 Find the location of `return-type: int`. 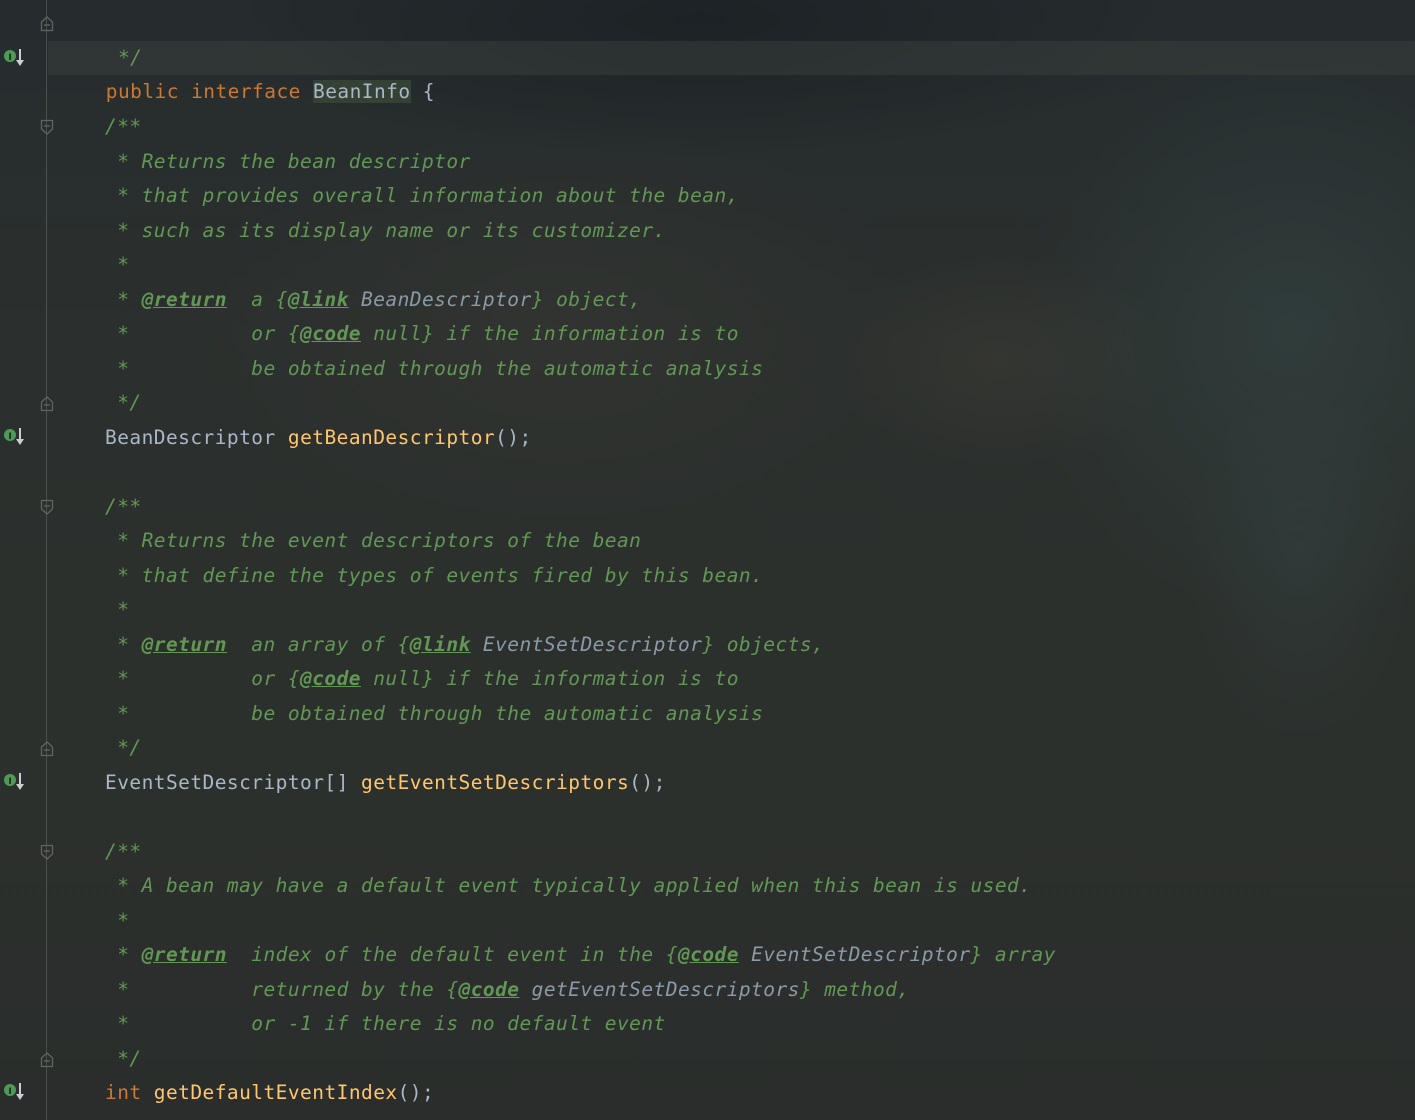

return-type: int is located at coordinates (123, 1092).